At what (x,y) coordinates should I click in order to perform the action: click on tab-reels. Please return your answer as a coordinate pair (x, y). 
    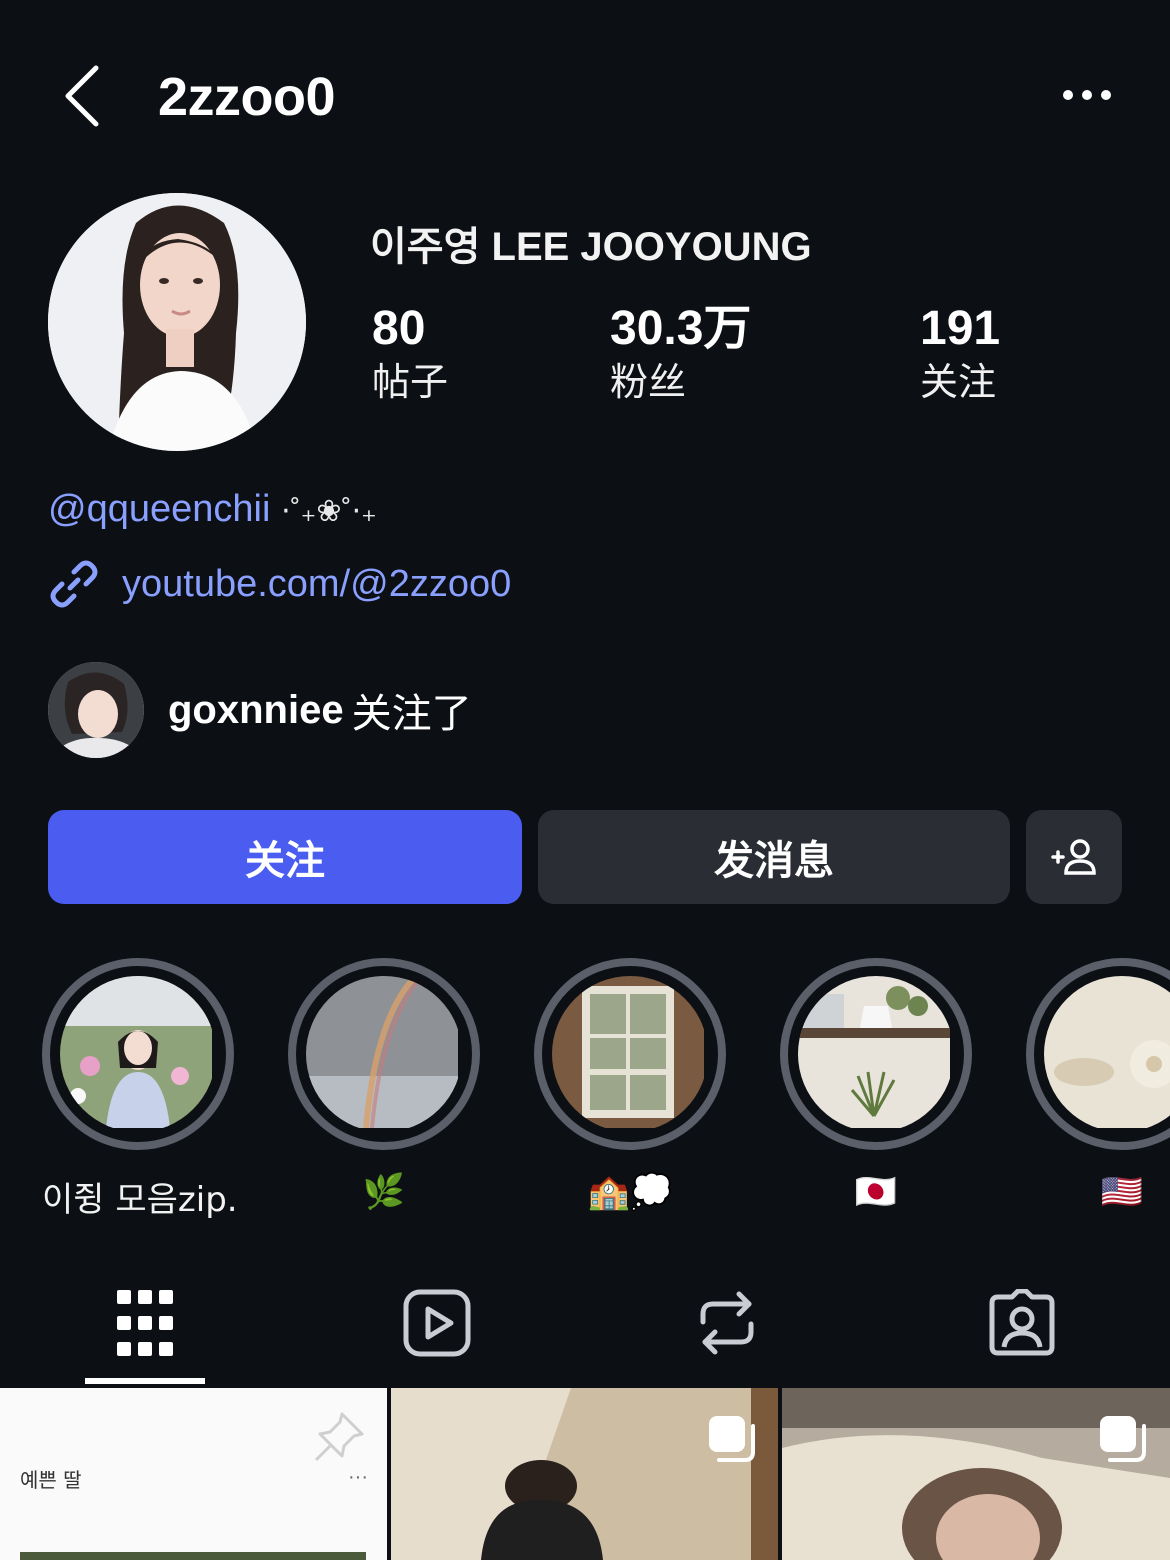
    Looking at the image, I should click on (437, 1323).